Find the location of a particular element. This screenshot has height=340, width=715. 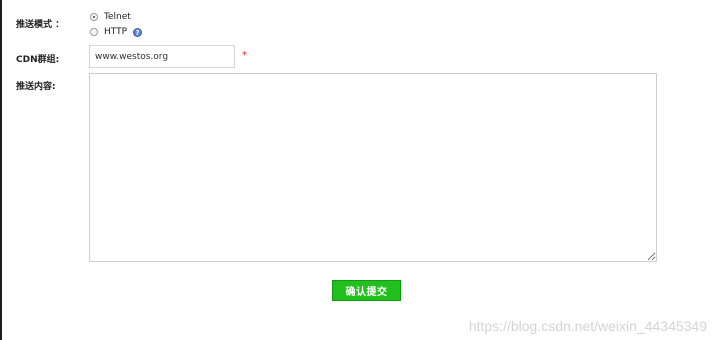

watermark-text: https://blog.csdn.net/weixin_44345349 is located at coordinates (587, 326).